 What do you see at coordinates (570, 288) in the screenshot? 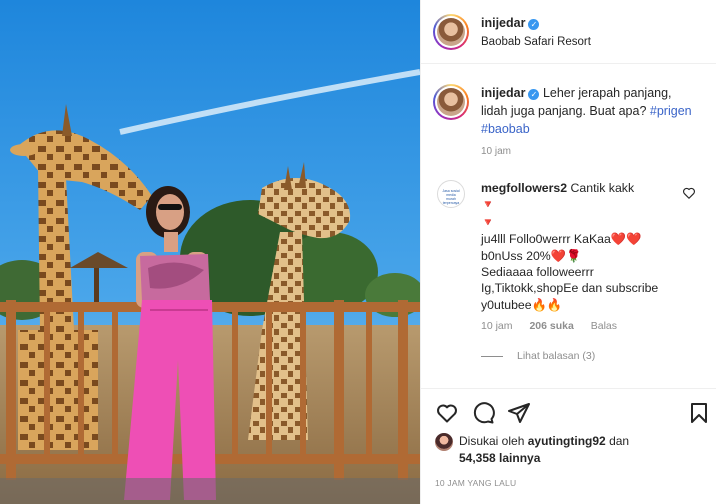
I see `comment-line: Ig,Tiktokk,shopEe dan subscribe` at bounding box center [570, 288].